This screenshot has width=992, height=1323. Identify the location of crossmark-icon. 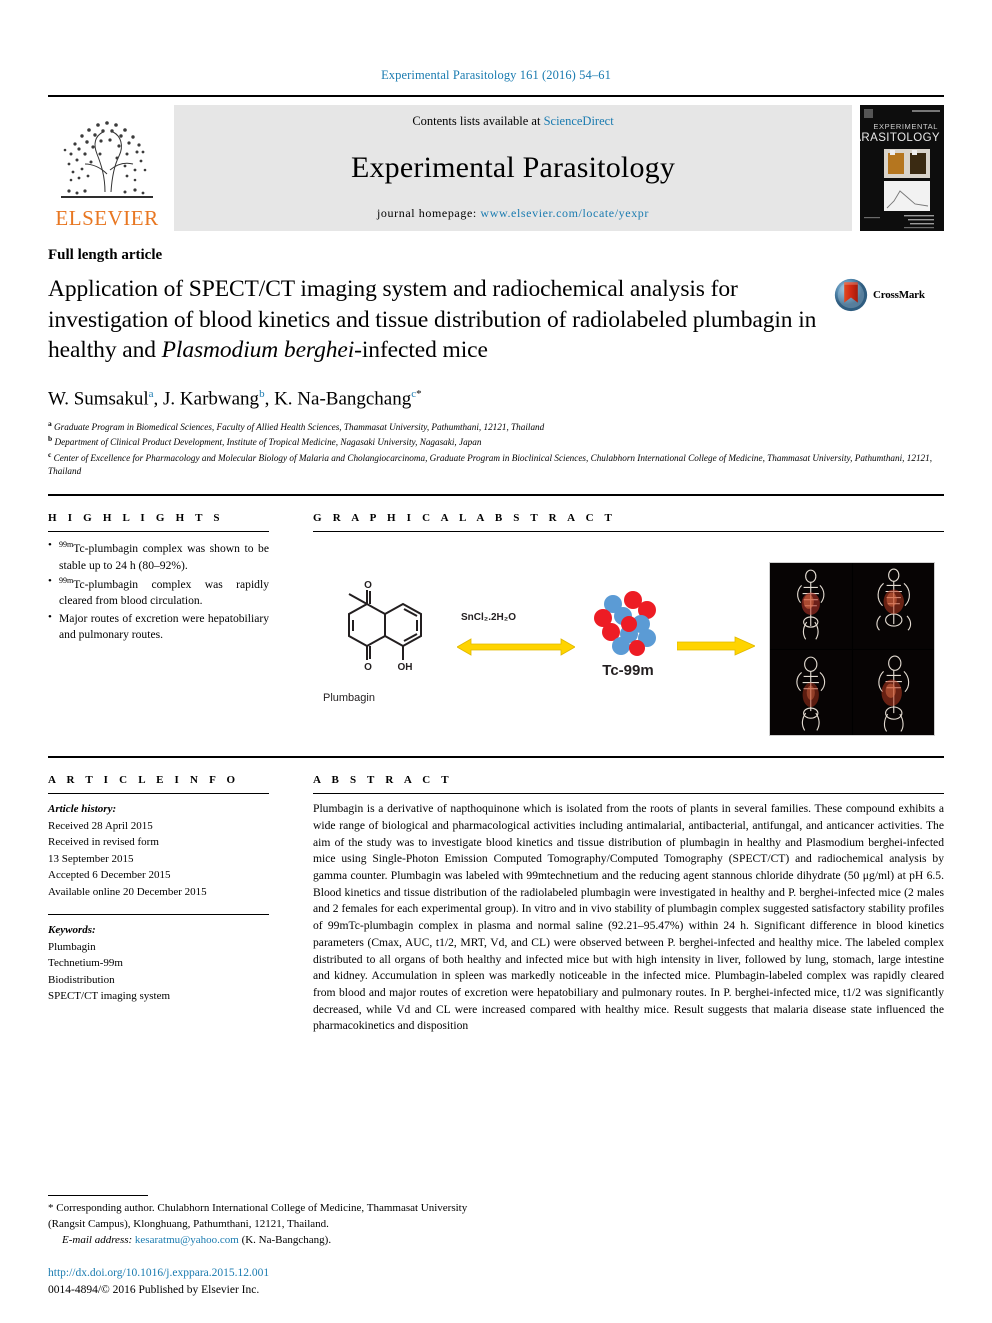
(851, 295).